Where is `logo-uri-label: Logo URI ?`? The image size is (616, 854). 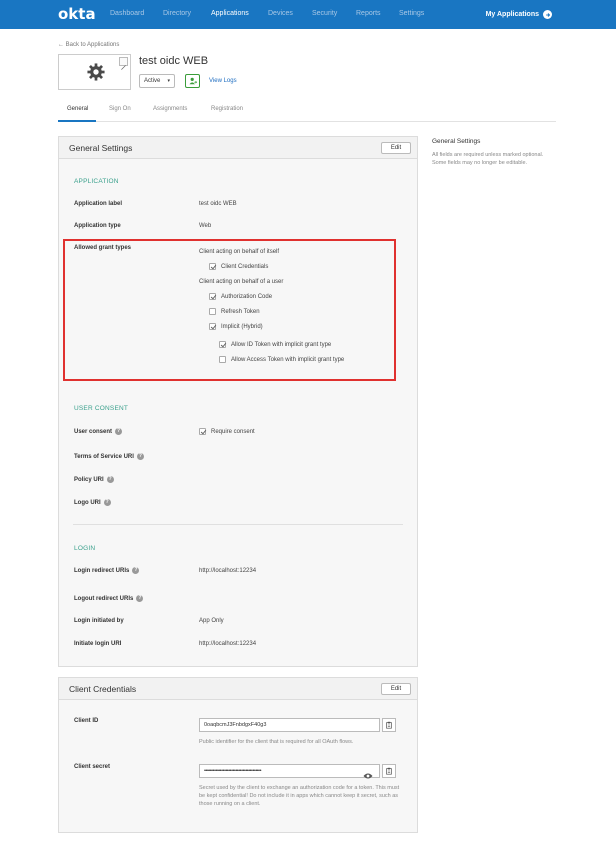 logo-uri-label: Logo URI ? is located at coordinates (92, 502).